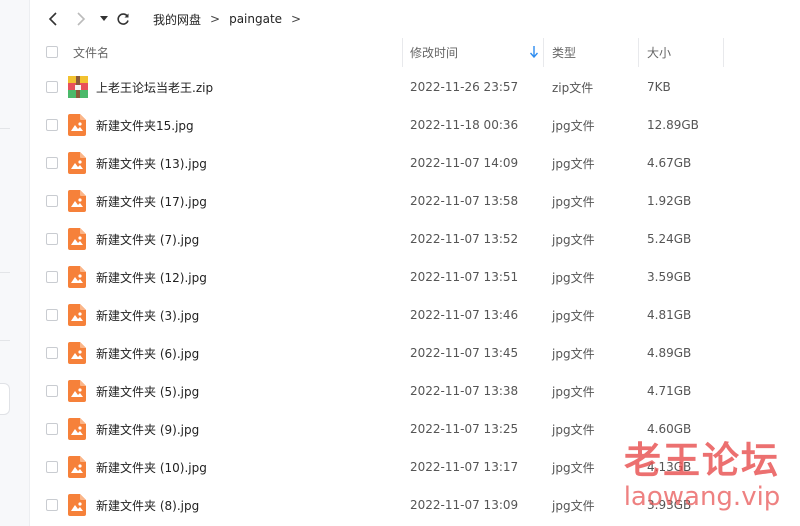 This screenshot has height=526, width=800. I want to click on file-name: 新建文件夹 (6).jpg, so click(147, 353).